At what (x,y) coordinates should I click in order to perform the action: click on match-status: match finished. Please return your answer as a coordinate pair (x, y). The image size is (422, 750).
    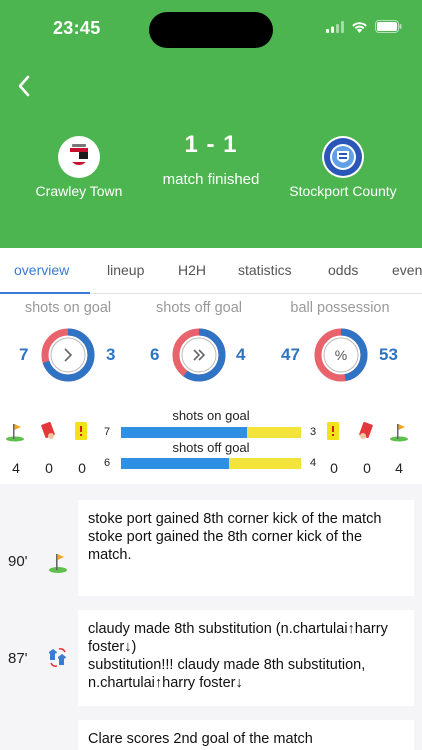
    Looking at the image, I should click on (211, 179).